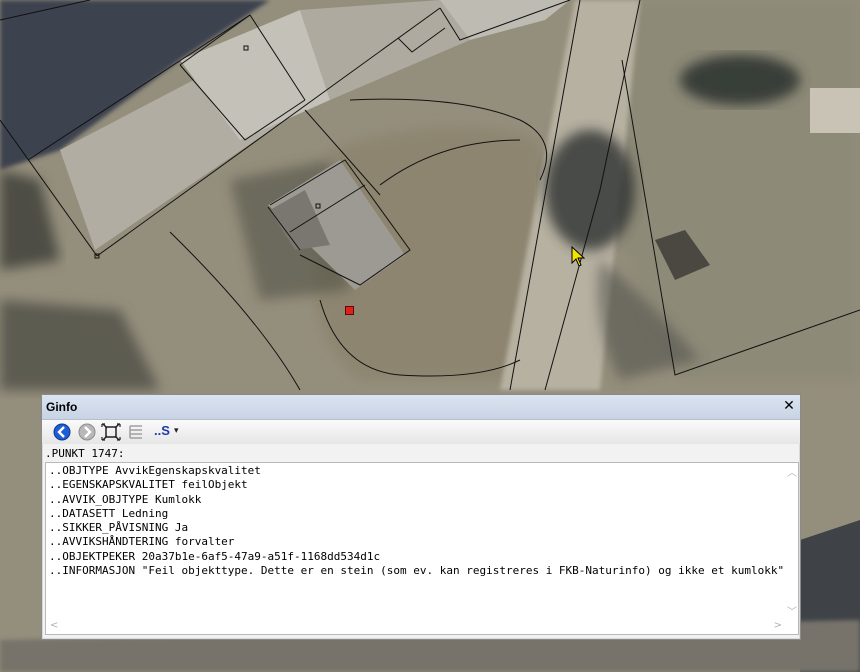  Describe the element at coordinates (109, 513) in the screenshot. I see `info-line: ..DATASETT Ledning` at that location.